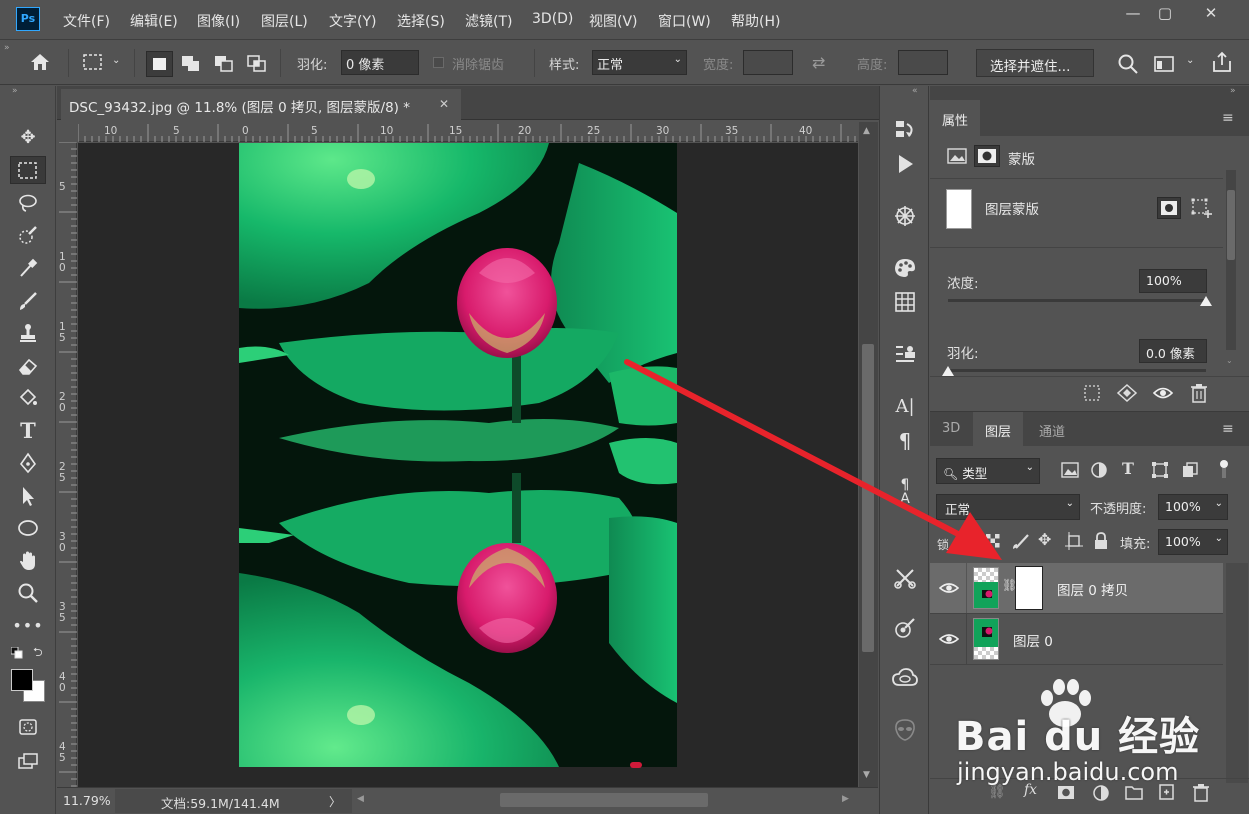  I want to click on annotation-arrow, so click(813, 459).